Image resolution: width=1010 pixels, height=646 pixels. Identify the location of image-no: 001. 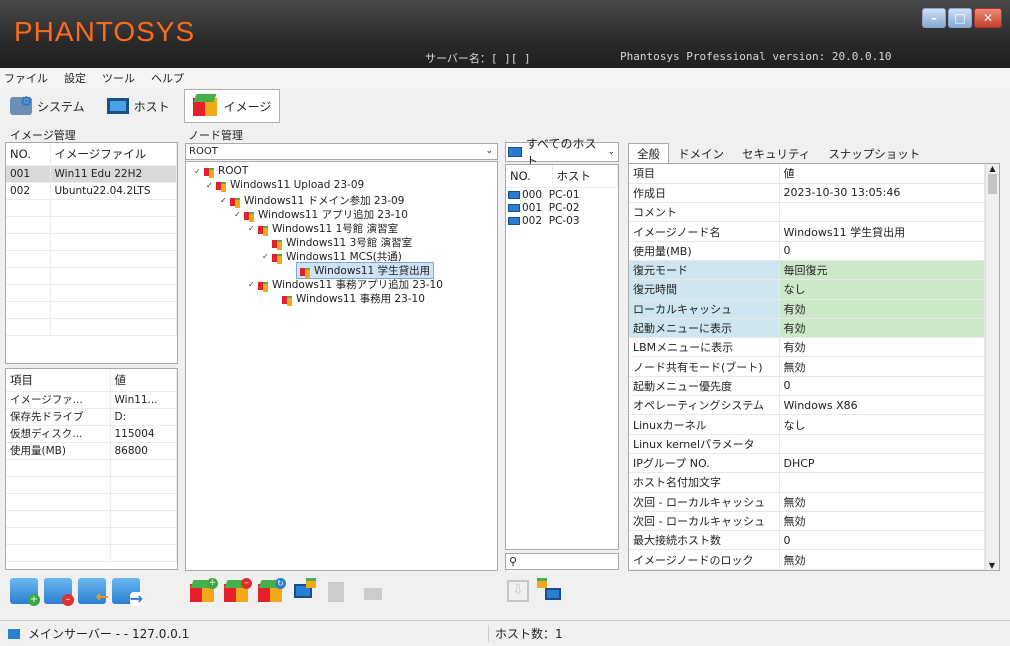
(28, 174).